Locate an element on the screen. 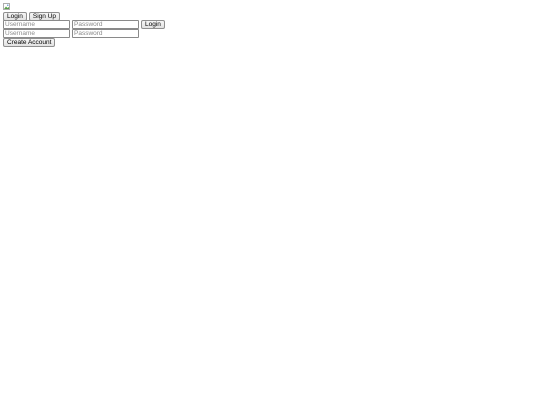 This screenshot has height=405, width=540. login-password-input is located at coordinates (105, 24).